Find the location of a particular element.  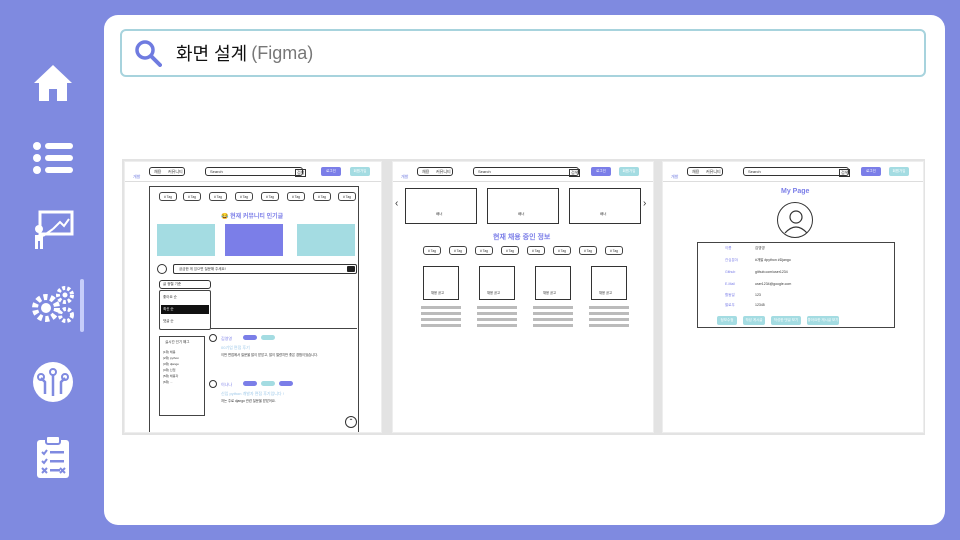

my-posts-button: 작성 게시글 is located at coordinates (754, 320).